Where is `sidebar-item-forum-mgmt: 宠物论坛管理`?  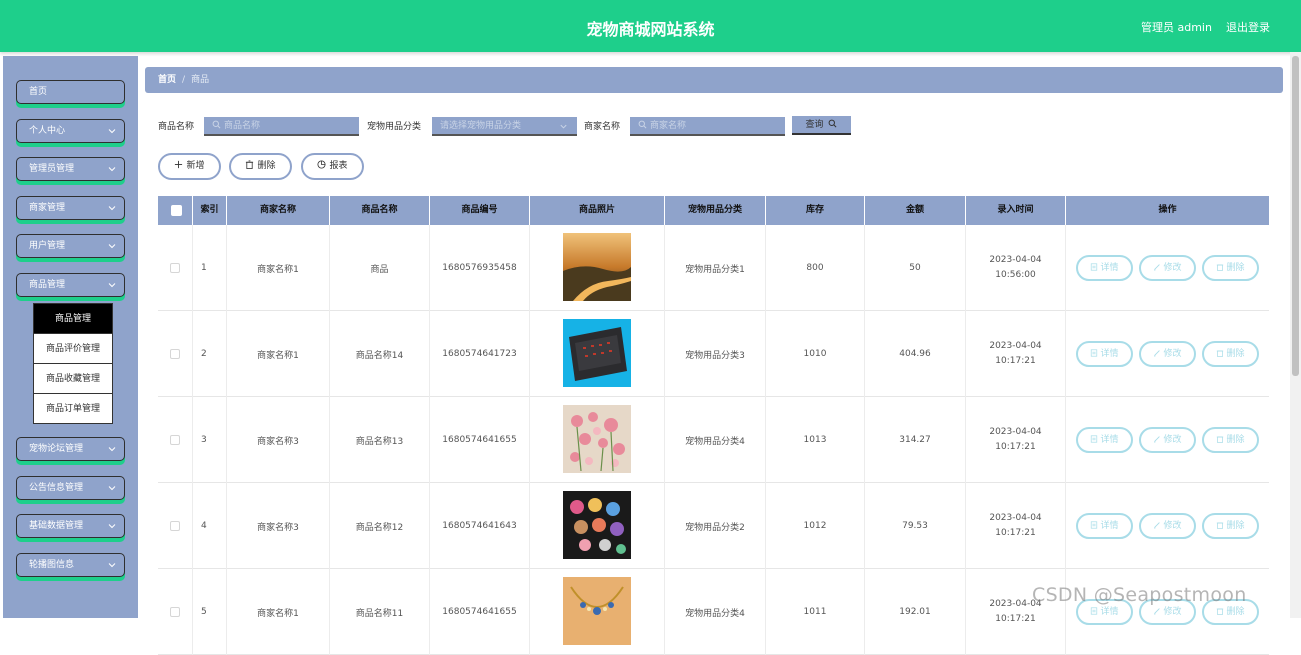
sidebar-item-forum-mgmt: 宠物论坛管理 is located at coordinates (70, 449).